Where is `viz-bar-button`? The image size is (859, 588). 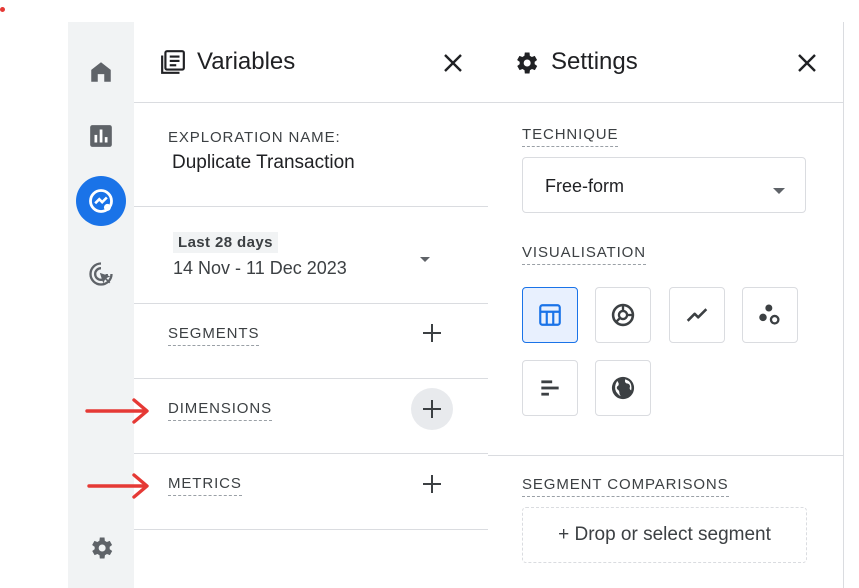
viz-bar-button is located at coordinates (550, 388).